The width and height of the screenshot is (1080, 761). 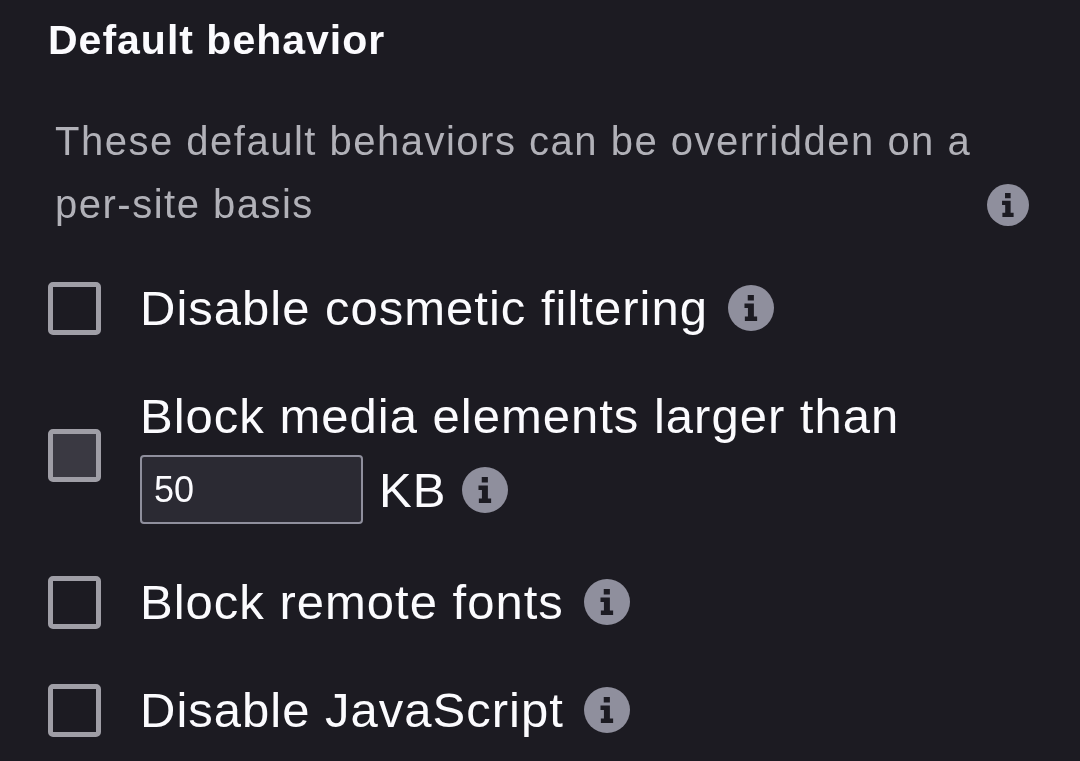 I want to click on unit-label: KB, so click(x=413, y=490).